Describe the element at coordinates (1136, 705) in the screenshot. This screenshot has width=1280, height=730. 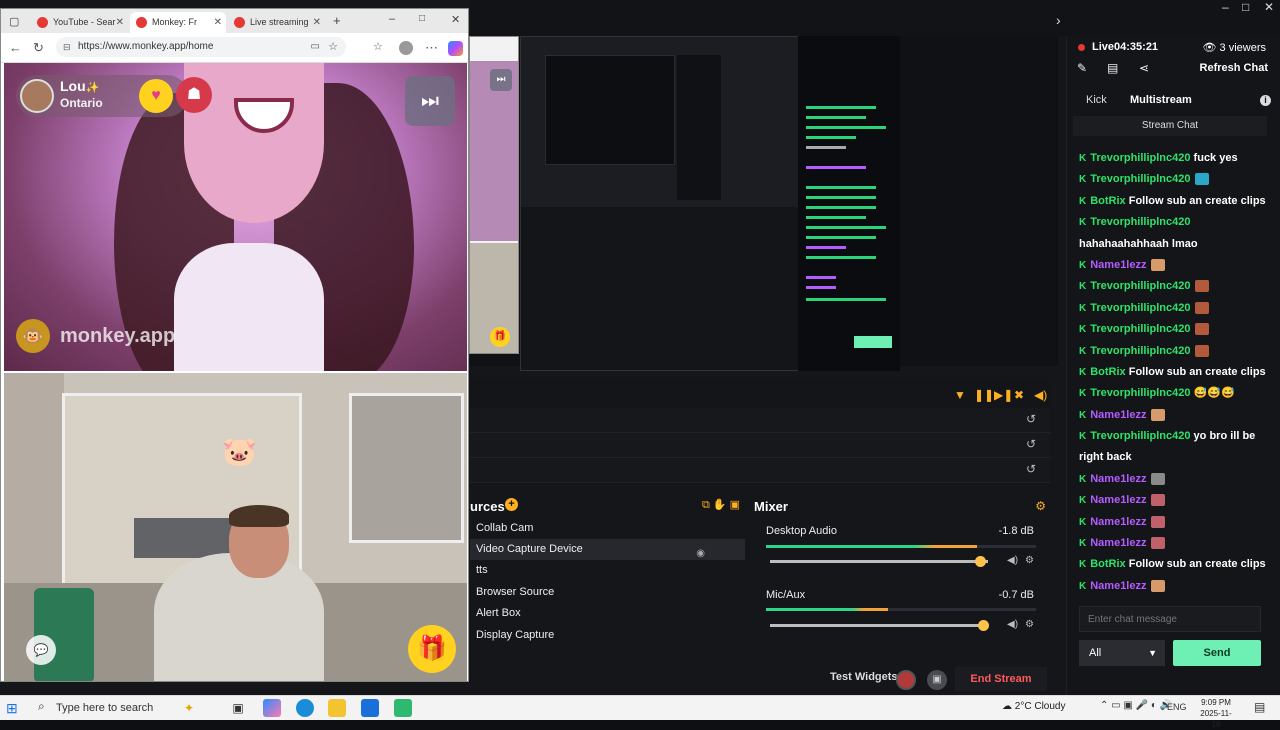
I see `system-tray-icons: ⌃ ▭ ▣ 🎤 ◐ 🔊` at that location.